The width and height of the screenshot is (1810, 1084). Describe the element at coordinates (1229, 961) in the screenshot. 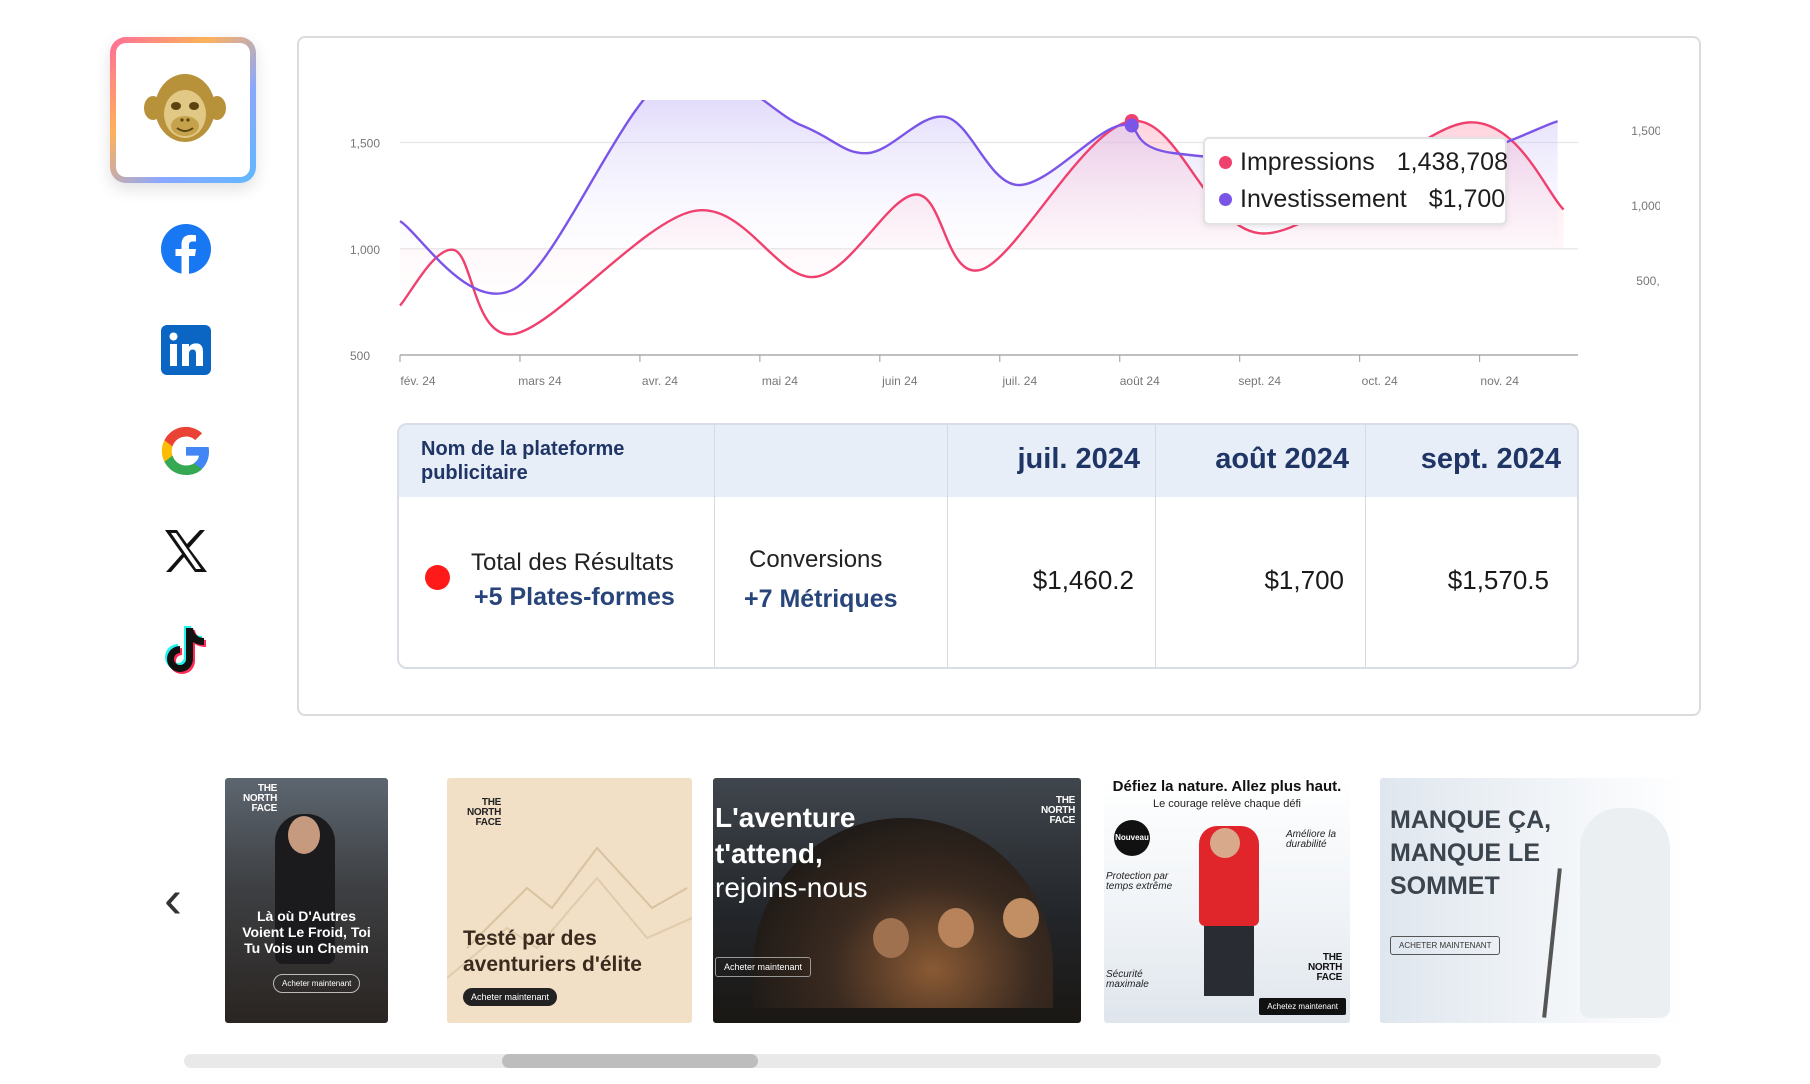

I see `ad4-climber-legs` at that location.